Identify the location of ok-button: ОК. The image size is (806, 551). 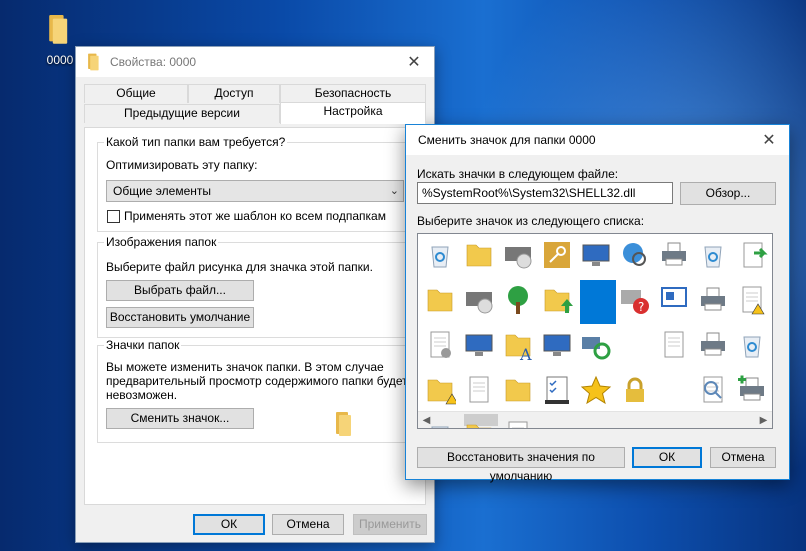
(229, 524).